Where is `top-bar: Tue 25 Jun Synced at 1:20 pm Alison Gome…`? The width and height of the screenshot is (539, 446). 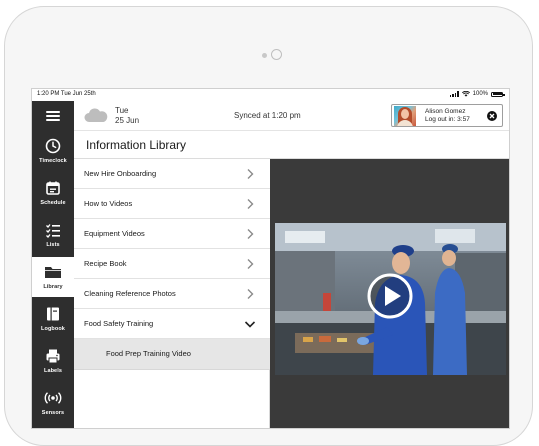
top-bar: Tue 25 Jun Synced at 1:20 pm Alison Gome… is located at coordinates (291, 116).